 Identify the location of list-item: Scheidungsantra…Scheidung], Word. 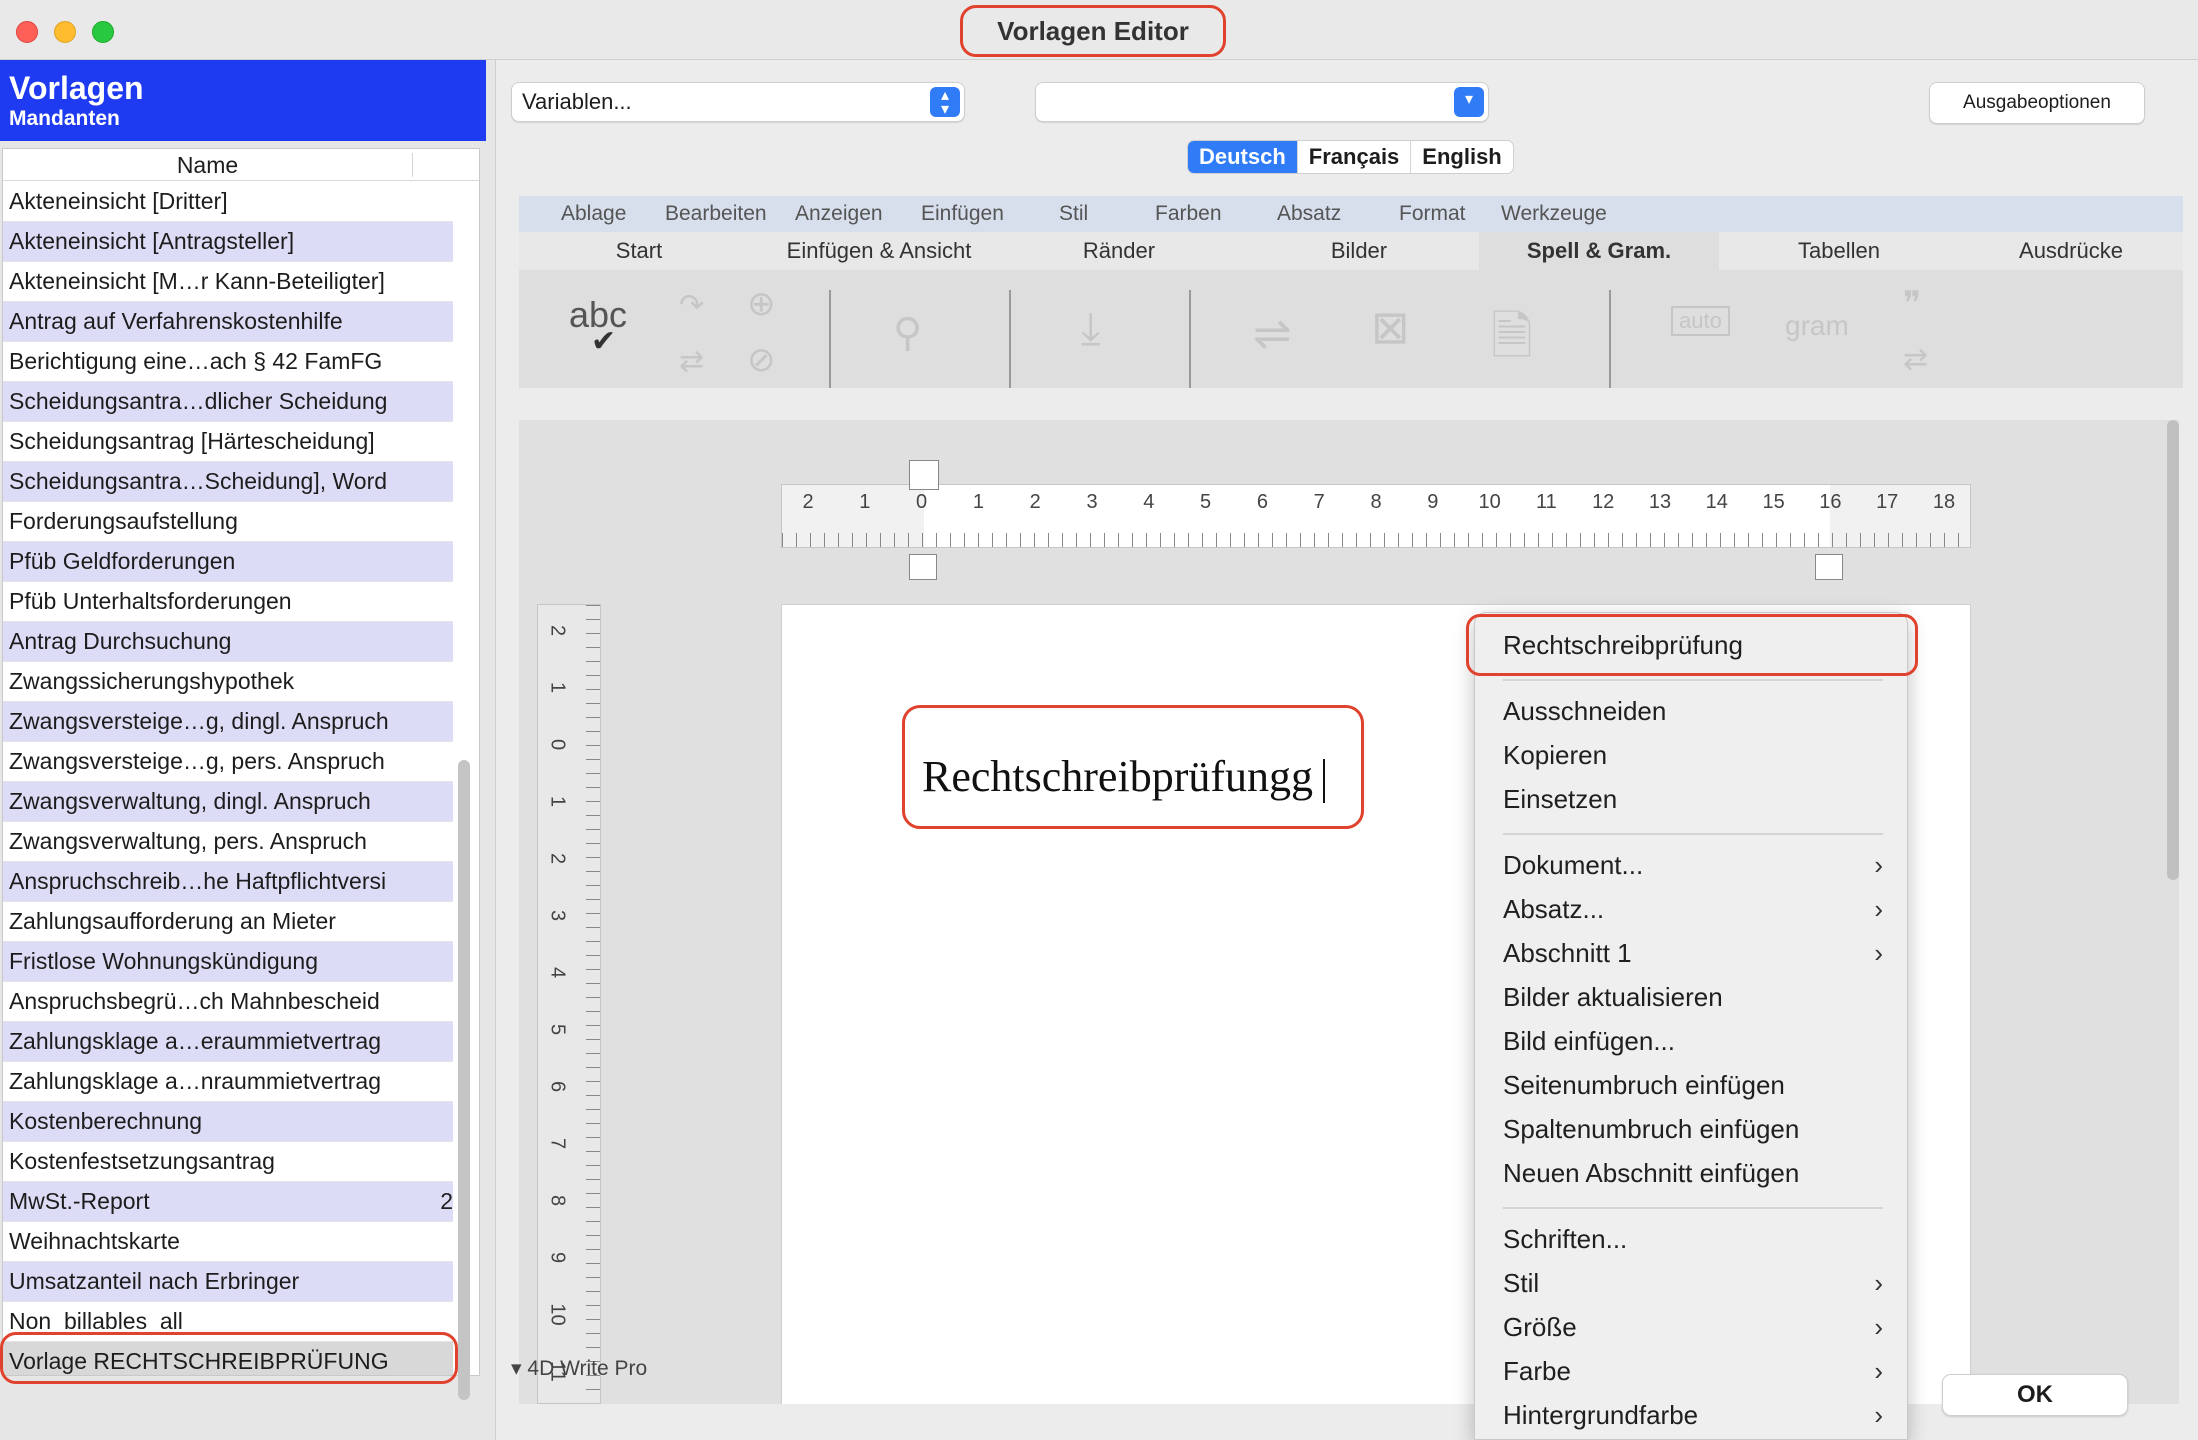
(228, 482).